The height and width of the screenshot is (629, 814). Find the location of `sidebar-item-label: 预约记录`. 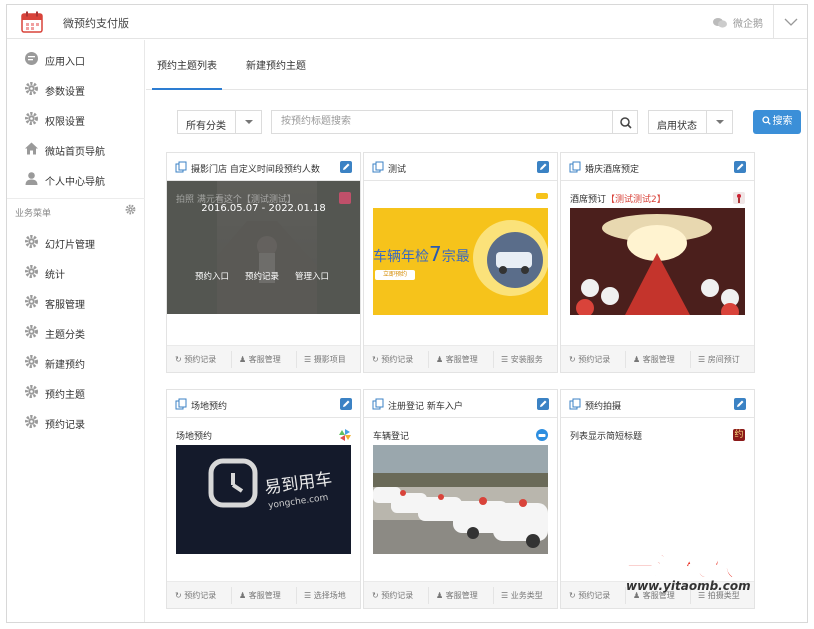

sidebar-item-label: 预约记录 is located at coordinates (65, 425).